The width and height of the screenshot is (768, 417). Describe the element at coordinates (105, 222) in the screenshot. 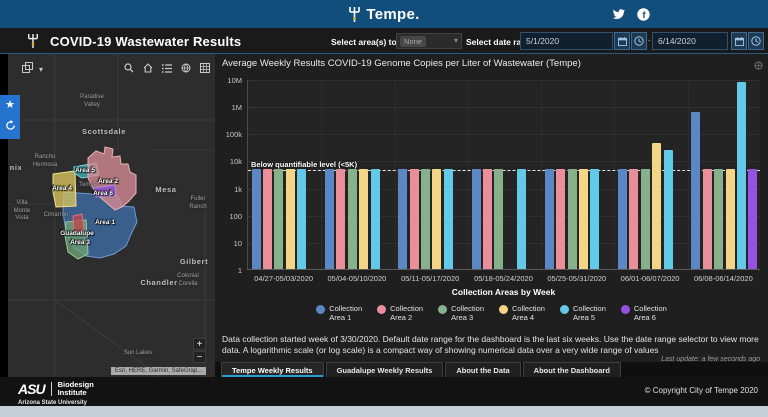

I see `map-area-label: Area 1` at that location.